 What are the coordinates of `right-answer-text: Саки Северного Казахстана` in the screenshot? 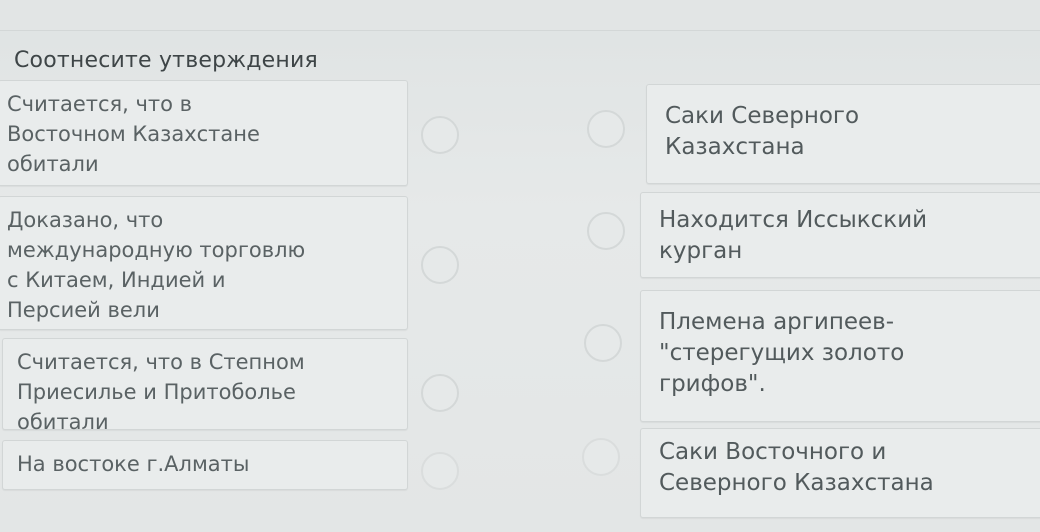 It's located at (762, 131).